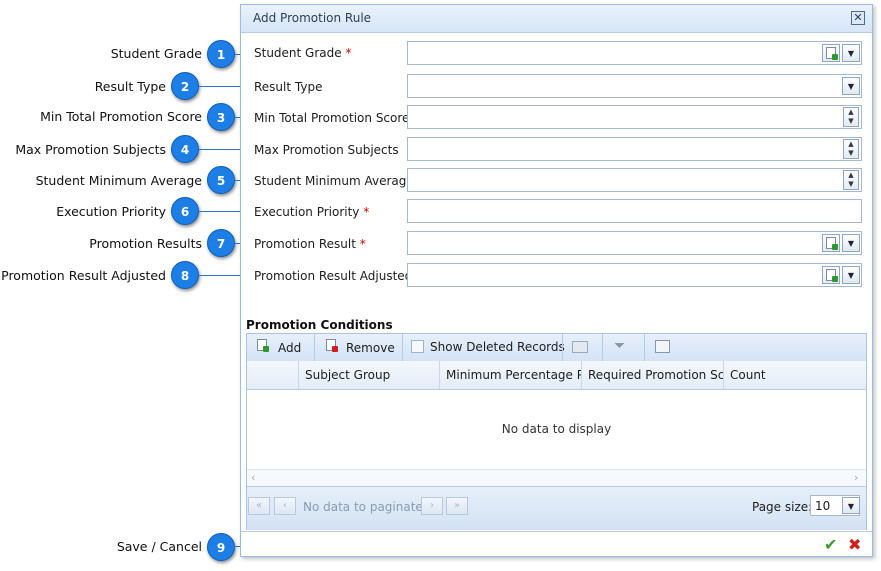 This screenshot has height=571, width=881. I want to click on column-header-minimum-percentage: Minimum Percentage Per, so click(510, 375).